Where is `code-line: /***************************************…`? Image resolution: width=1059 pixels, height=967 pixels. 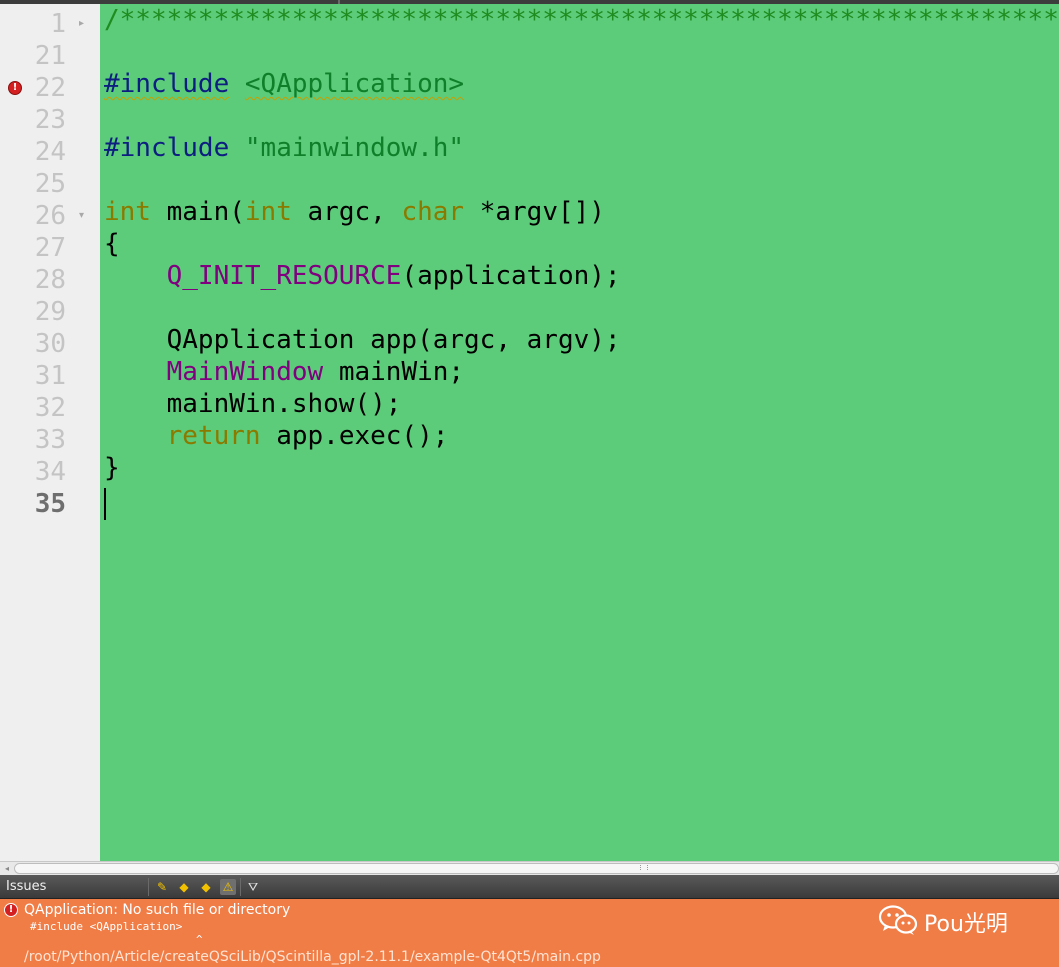
code-line: /***************************************… is located at coordinates (581, 20).